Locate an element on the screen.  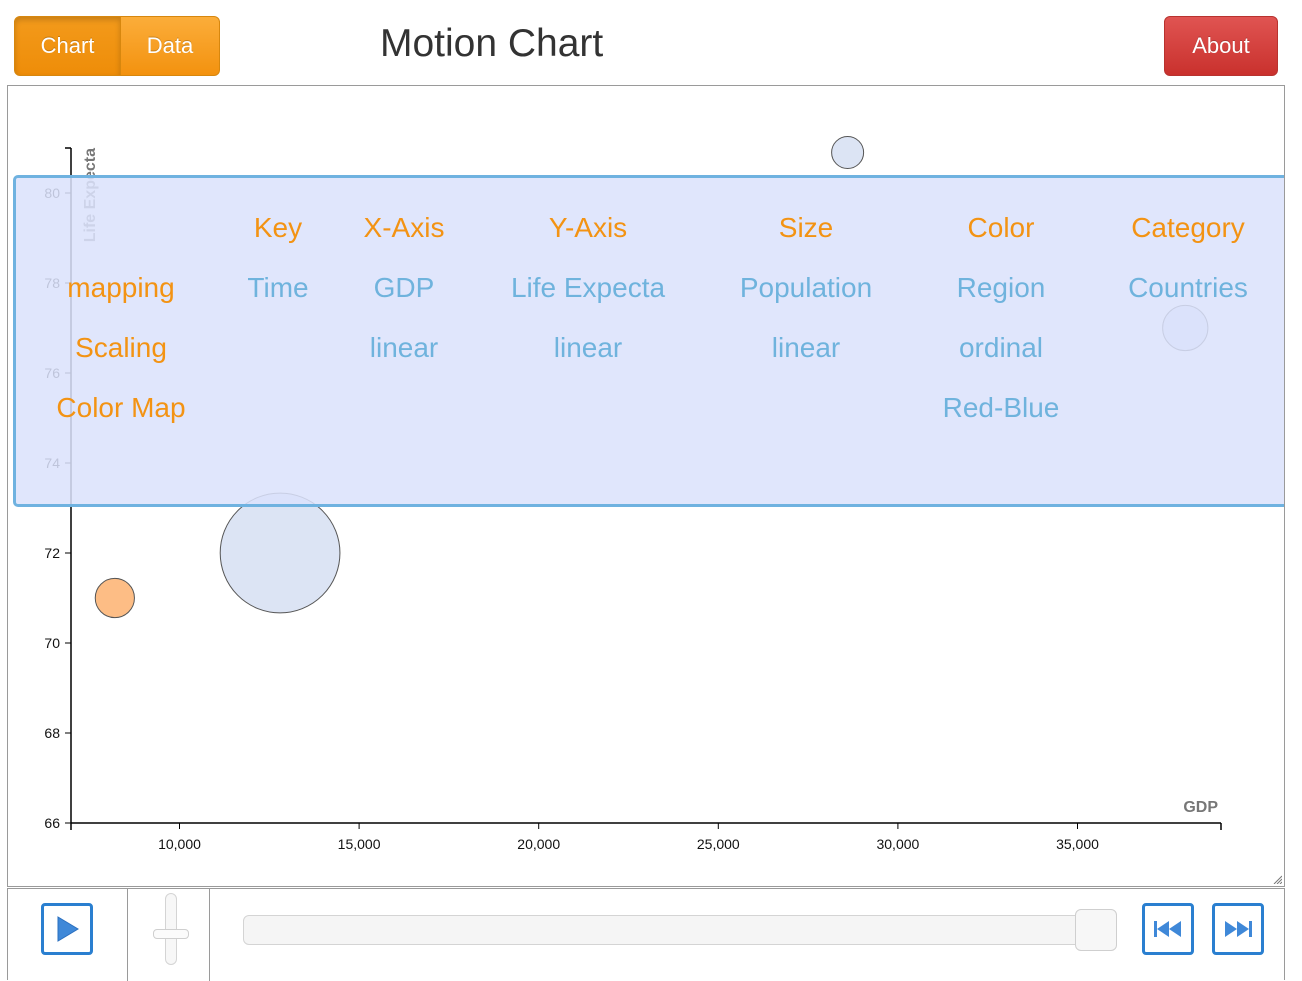
x-tick-label: 15,000 is located at coordinates (359, 844).